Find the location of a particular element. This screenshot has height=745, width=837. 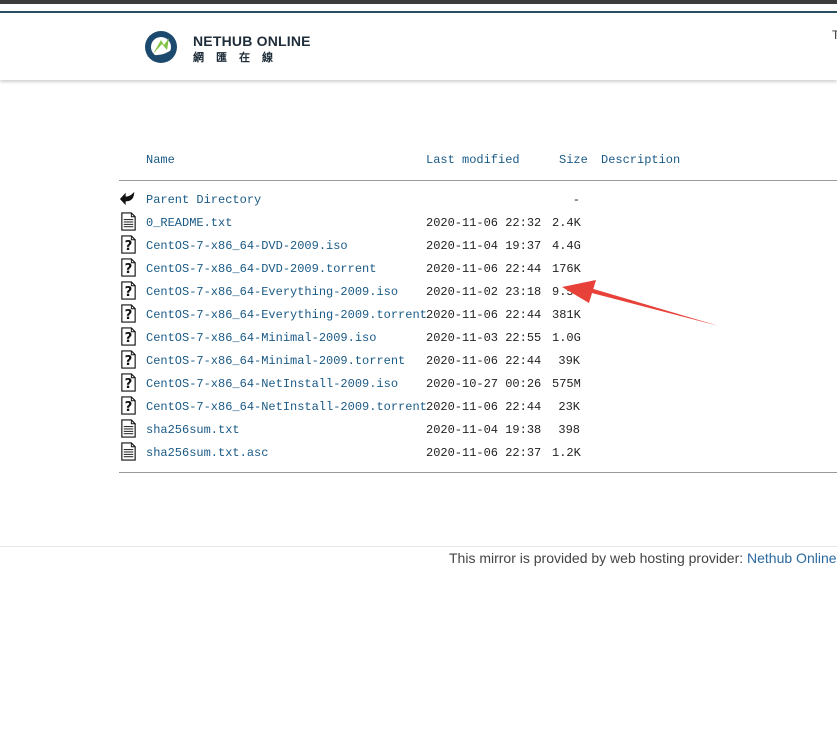

file-modified-date: 2020-10-27 00:26 is located at coordinates (484, 384).